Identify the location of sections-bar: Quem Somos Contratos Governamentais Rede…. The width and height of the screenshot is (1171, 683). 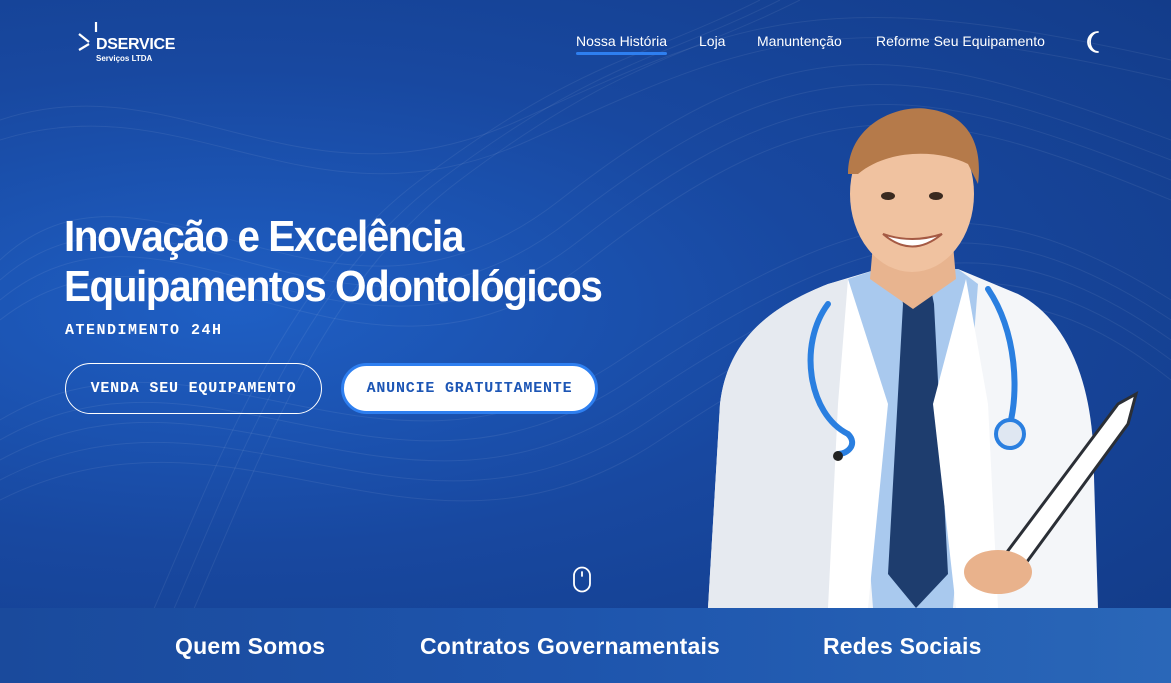
(585, 645).